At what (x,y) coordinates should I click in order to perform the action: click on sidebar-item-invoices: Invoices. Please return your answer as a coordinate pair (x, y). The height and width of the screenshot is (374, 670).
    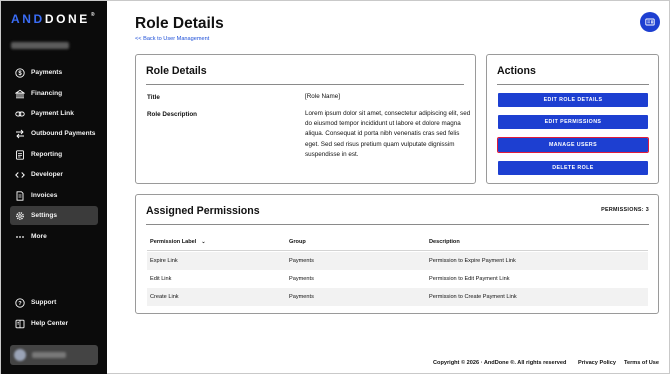
    Looking at the image, I should click on (54, 195).